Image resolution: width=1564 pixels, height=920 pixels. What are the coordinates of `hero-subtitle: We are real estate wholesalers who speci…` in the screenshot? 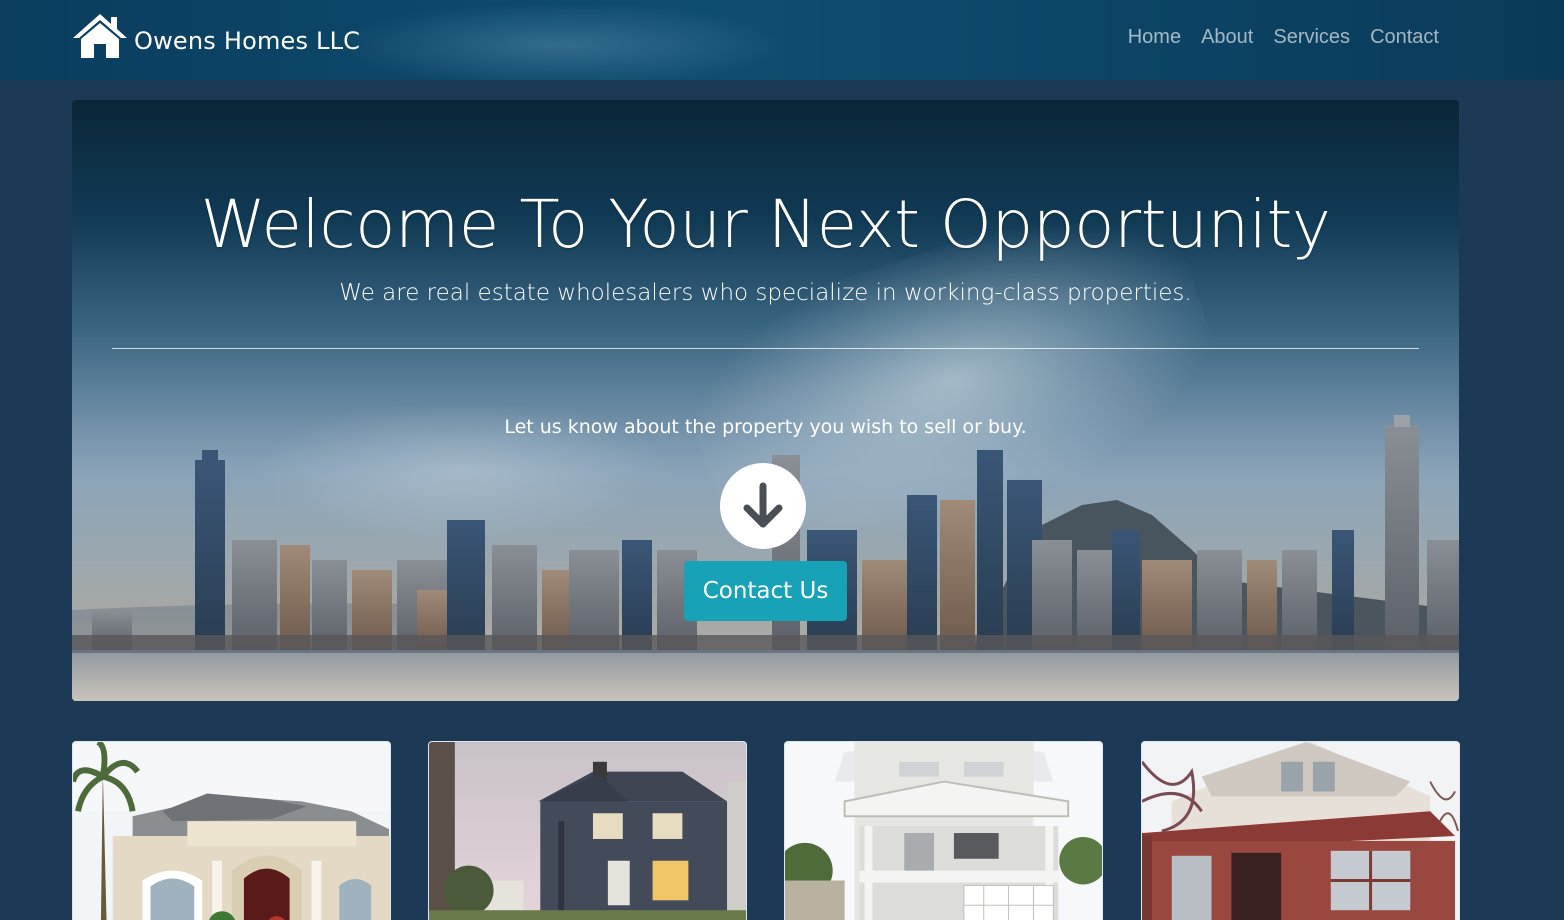 It's located at (765, 293).